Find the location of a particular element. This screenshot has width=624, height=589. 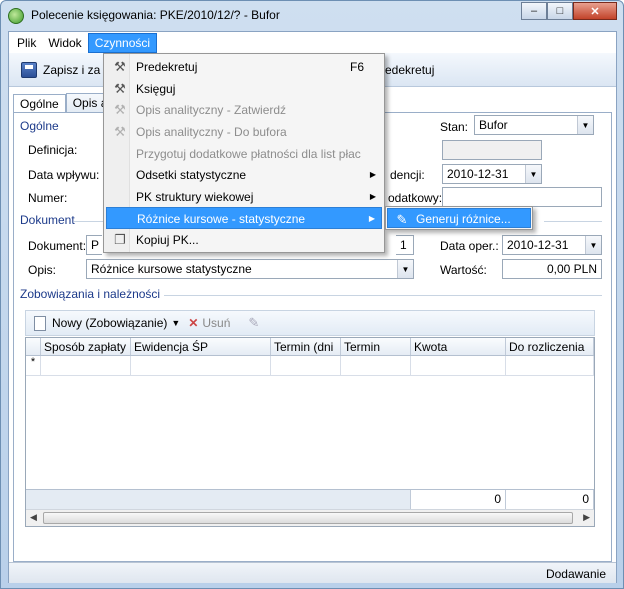

menu-item-label: PK struktury wiekowej is located at coordinates (195, 197).